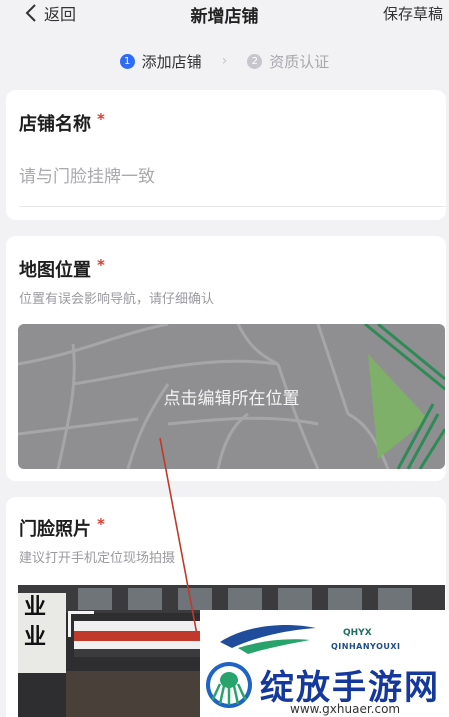 This screenshot has height=717, width=449. Describe the element at coordinates (231, 399) in the screenshot. I see `map-edit-label: 点击编辑所在位置` at that location.